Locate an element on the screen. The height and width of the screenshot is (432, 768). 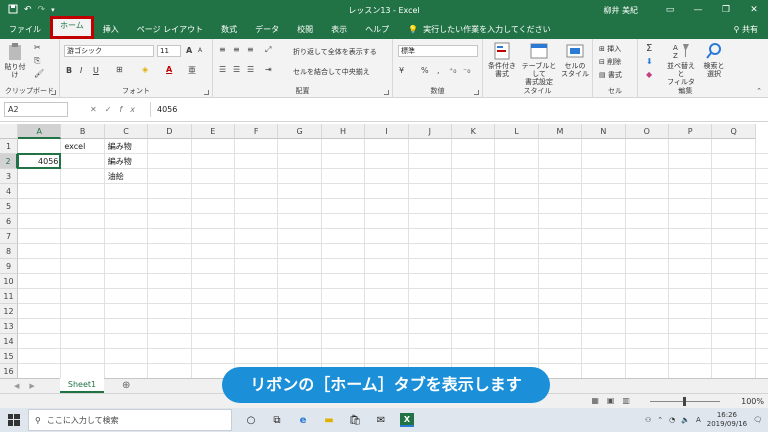
row-header-8: 8 is located at coordinates (9, 251).